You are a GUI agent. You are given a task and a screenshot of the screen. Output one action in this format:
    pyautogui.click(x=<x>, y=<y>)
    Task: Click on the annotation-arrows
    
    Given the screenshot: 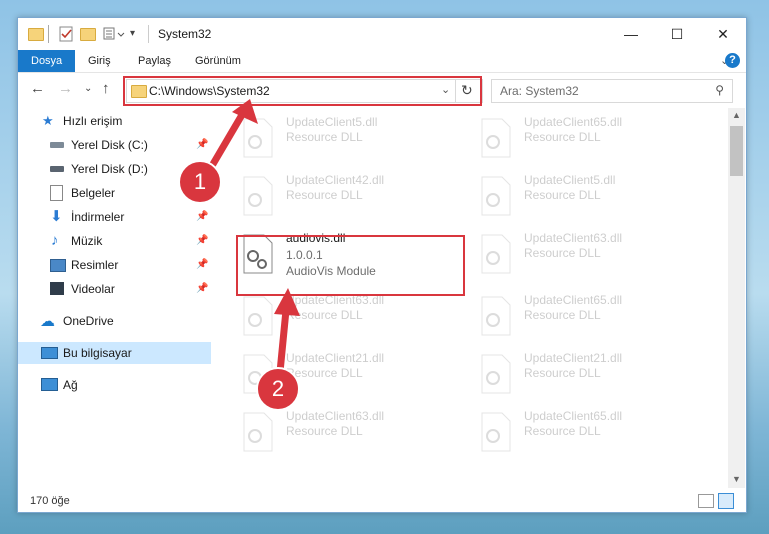 What is the action you would take?
    pyautogui.click(x=251, y=236)
    